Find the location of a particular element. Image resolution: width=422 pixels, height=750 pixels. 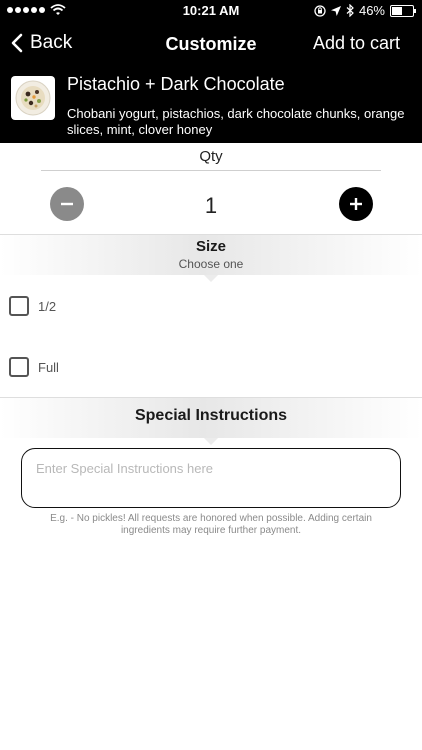

yogurt-bowl-image is located at coordinates (33, 98).